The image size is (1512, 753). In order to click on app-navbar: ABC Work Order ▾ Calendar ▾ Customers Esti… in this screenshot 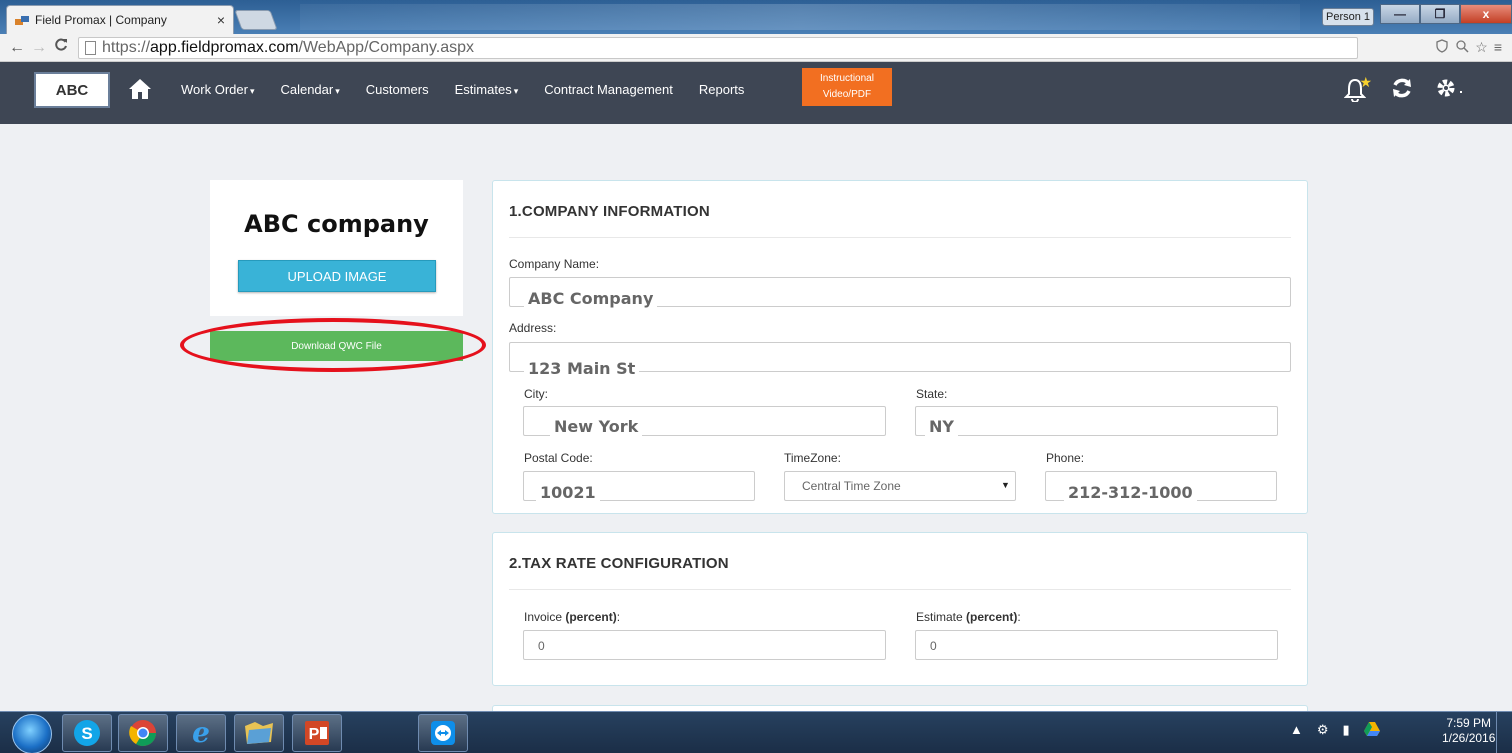, I will do `click(756, 93)`.